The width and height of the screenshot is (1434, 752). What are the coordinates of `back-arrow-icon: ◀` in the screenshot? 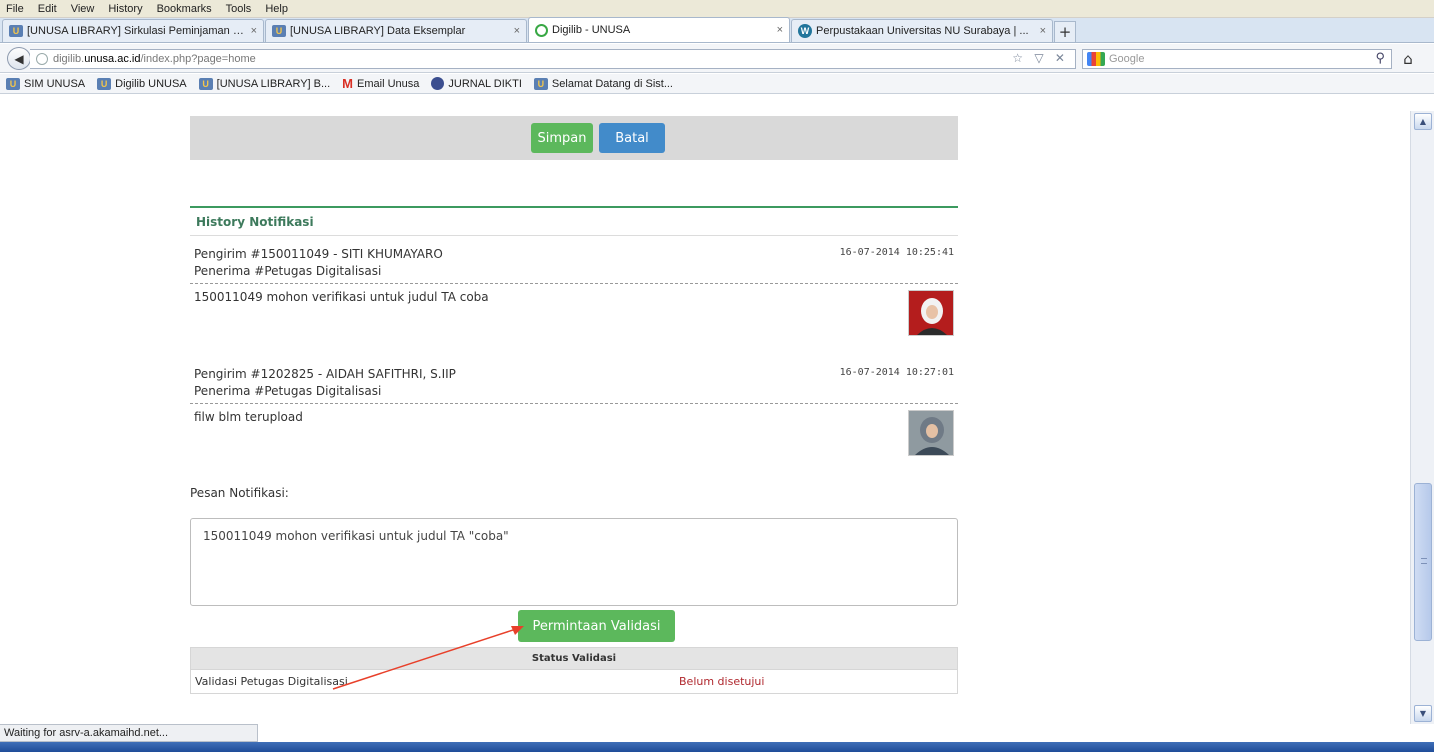 It's located at (19, 58).